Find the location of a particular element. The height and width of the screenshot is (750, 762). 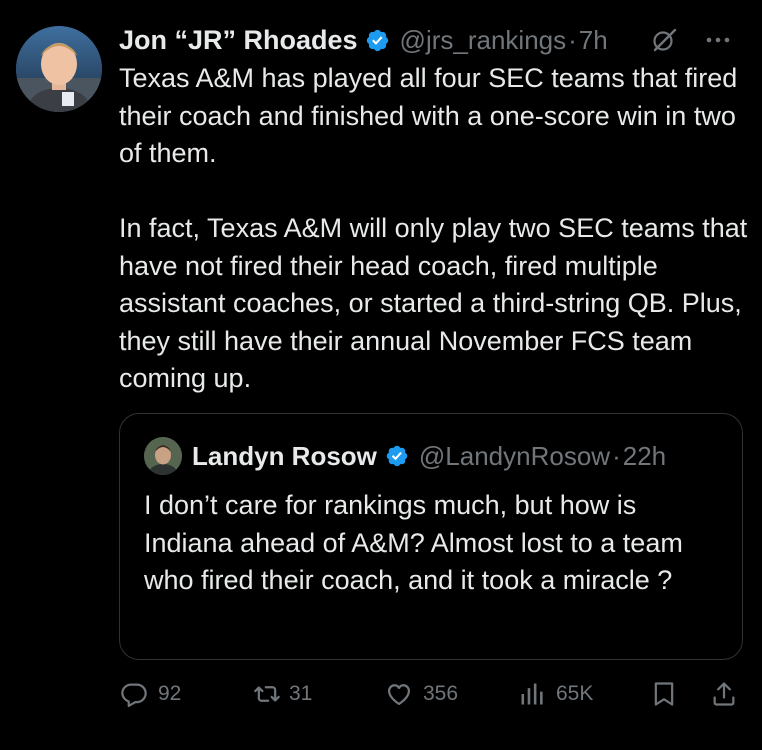

tweet-header: Jon “JR” Rhoades @jrs_rankings · 7h is located at coordinates (432, 40).